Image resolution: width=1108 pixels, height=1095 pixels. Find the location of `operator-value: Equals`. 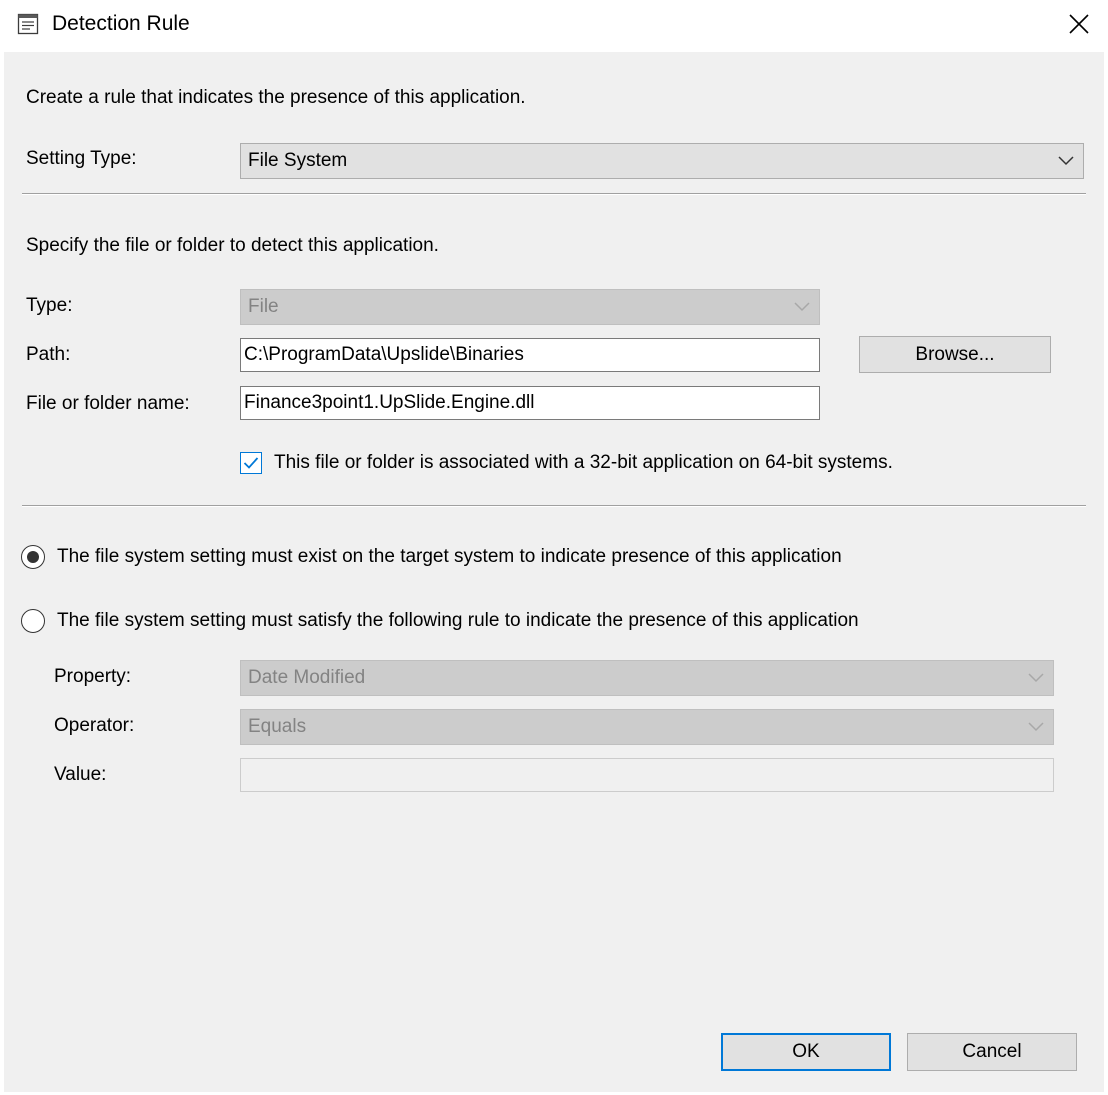

operator-value: Equals is located at coordinates (277, 726).